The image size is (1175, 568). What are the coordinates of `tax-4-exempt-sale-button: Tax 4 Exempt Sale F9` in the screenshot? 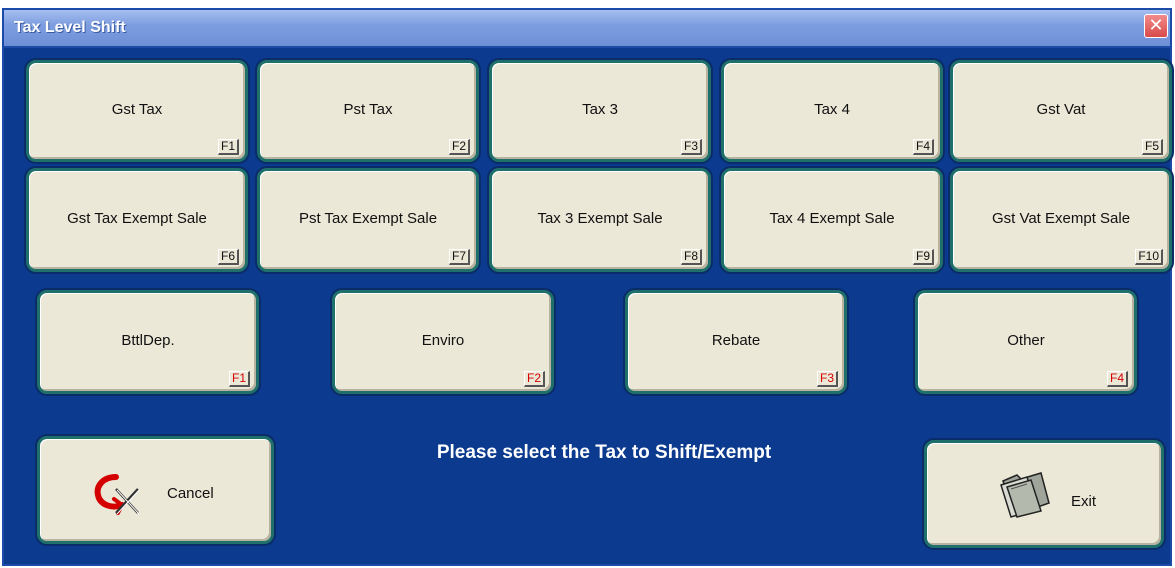 It's located at (832, 220).